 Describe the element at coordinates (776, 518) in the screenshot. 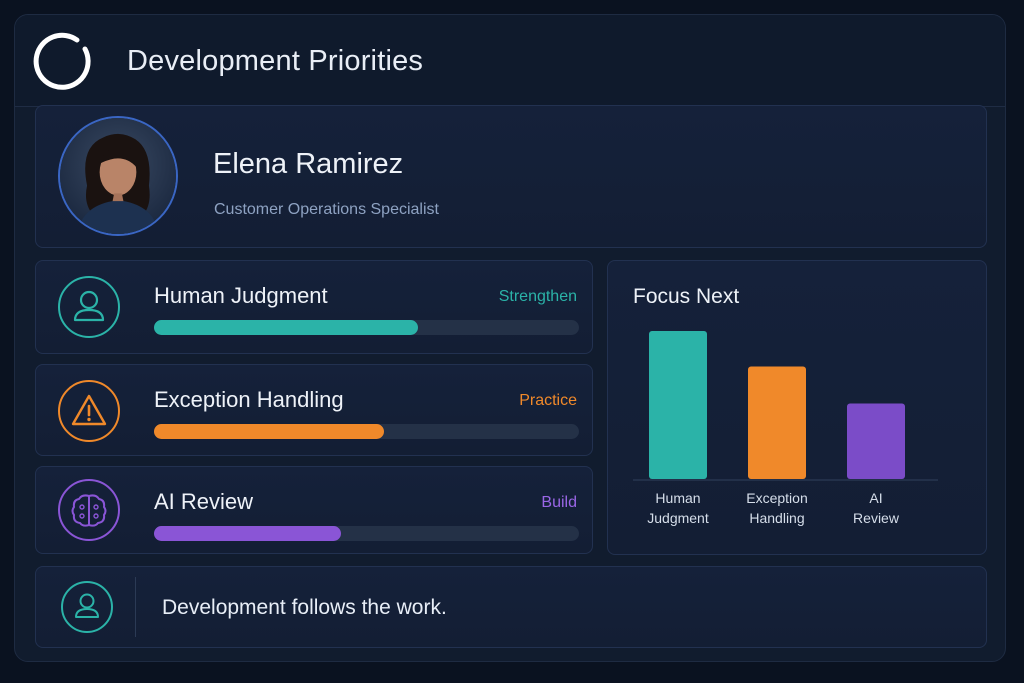

I see `chart-category-label: Handling` at that location.